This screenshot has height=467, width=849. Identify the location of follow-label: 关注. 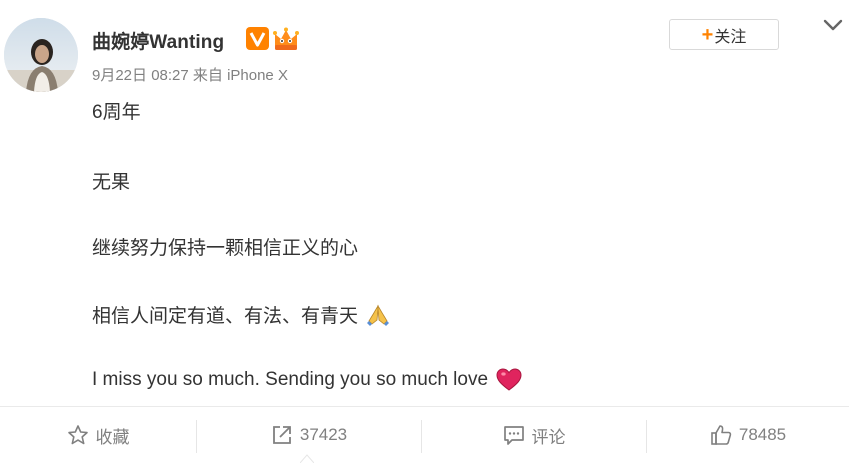
(730, 37).